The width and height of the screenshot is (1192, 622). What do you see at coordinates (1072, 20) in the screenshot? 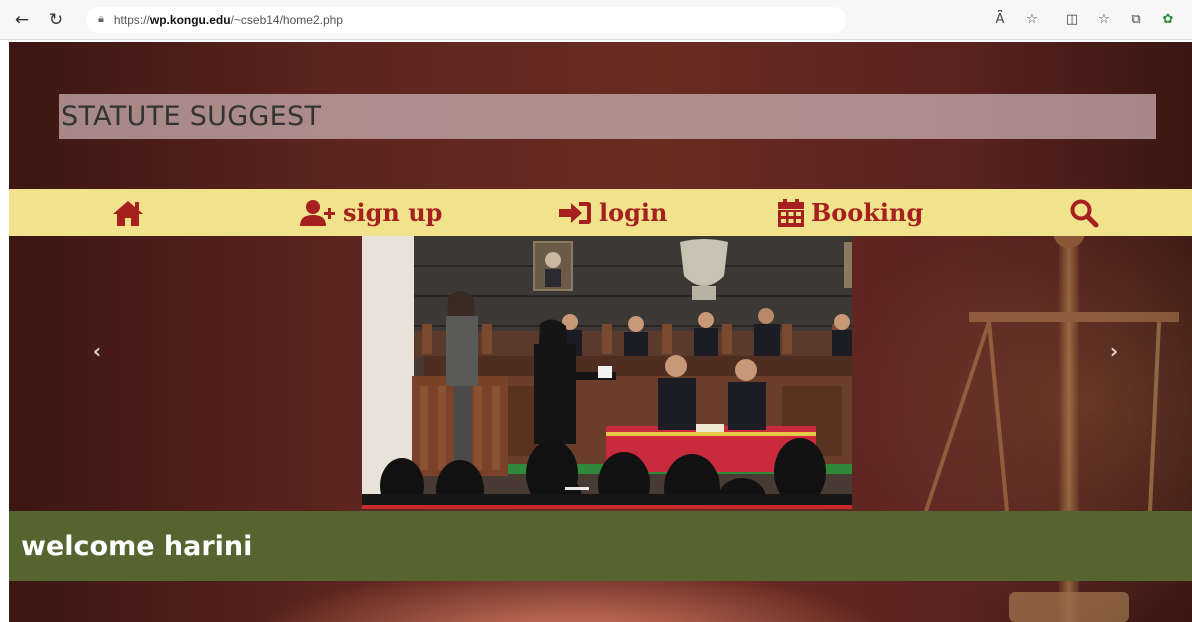
I see `split-screen-icon: ◫` at bounding box center [1072, 20].